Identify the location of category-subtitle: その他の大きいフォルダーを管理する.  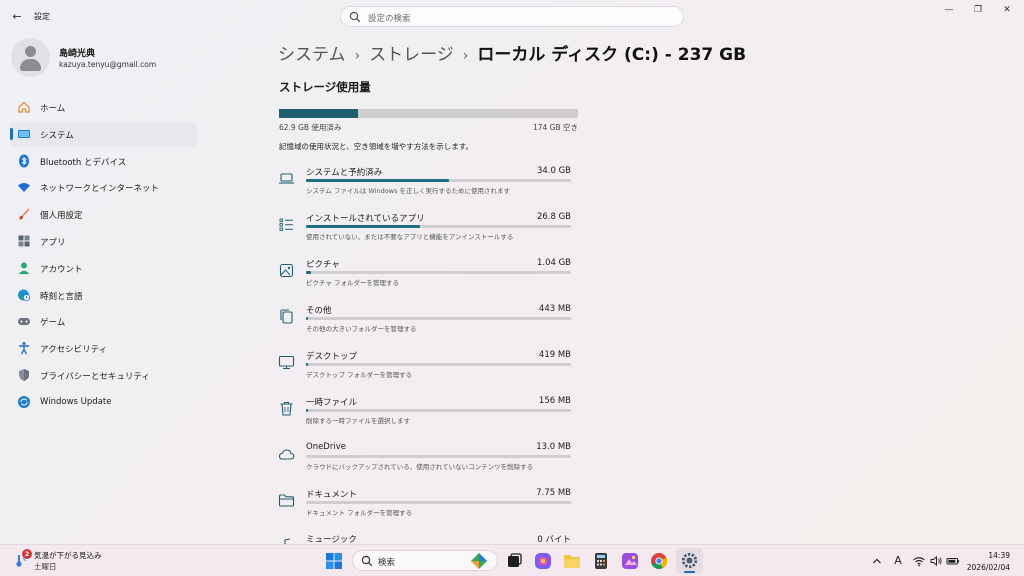
(361, 329).